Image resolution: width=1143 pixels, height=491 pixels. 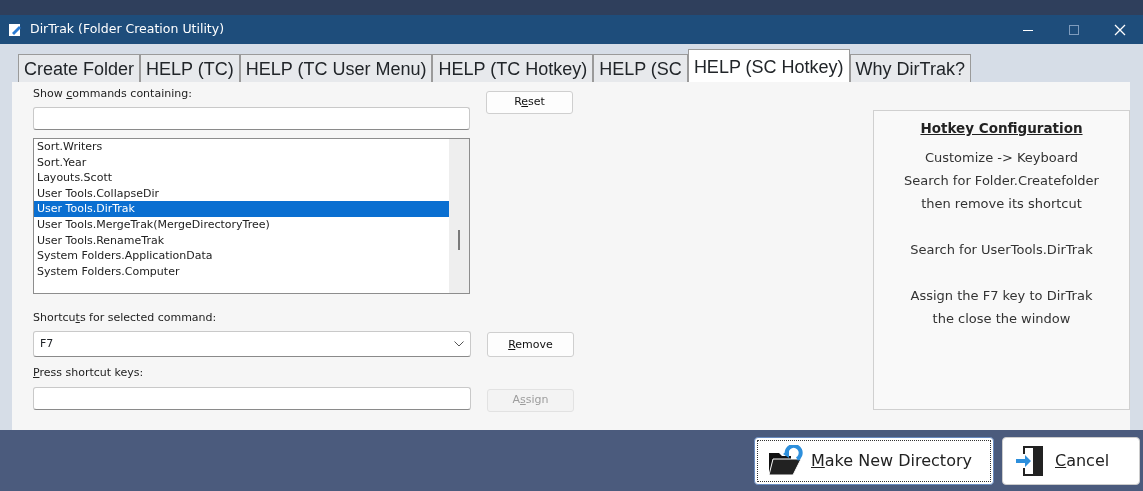 What do you see at coordinates (241, 209) in the screenshot?
I see `command-item: User Tools.DirTrak` at bounding box center [241, 209].